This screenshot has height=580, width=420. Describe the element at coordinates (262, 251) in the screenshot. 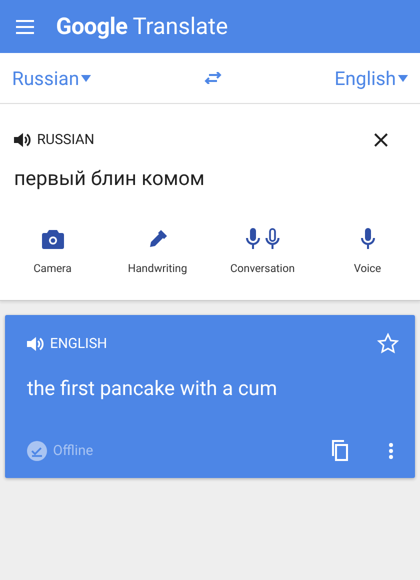

I see `conversation-button: Conversation` at that location.